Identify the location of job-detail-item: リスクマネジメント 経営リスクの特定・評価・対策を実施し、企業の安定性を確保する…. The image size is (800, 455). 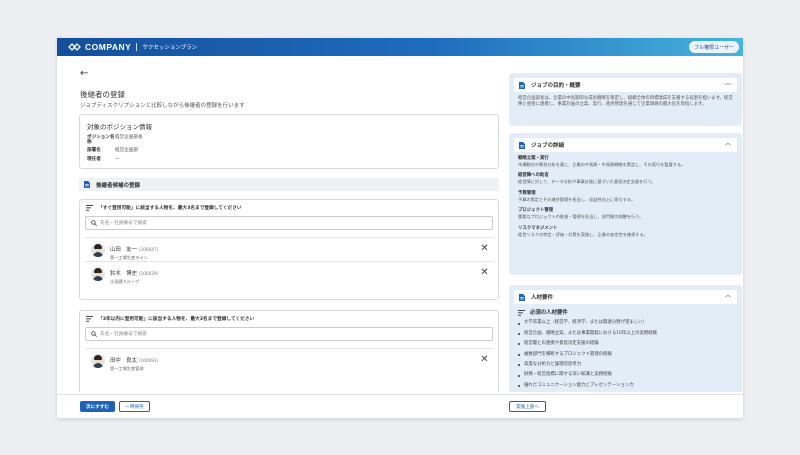
(625, 232).